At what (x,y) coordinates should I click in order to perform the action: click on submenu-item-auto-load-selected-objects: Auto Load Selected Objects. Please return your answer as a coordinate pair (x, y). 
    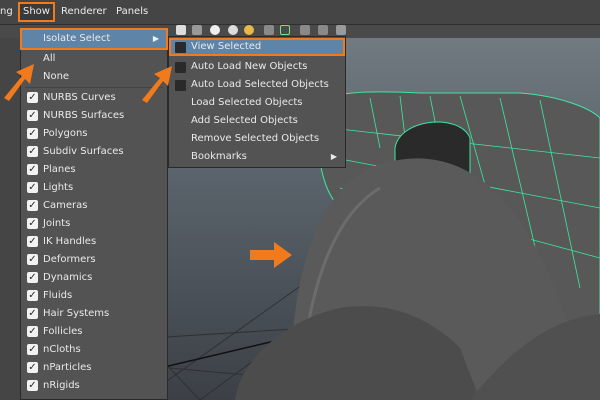
    Looking at the image, I should click on (257, 85).